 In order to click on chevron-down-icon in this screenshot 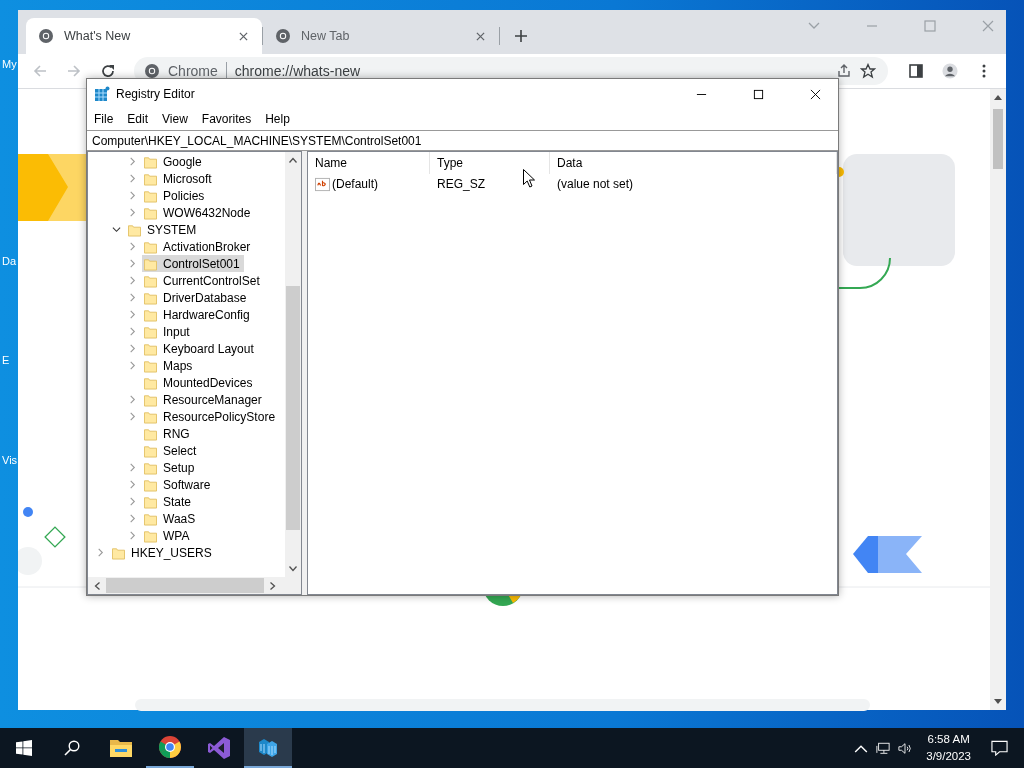, I will do `click(116, 229)`.